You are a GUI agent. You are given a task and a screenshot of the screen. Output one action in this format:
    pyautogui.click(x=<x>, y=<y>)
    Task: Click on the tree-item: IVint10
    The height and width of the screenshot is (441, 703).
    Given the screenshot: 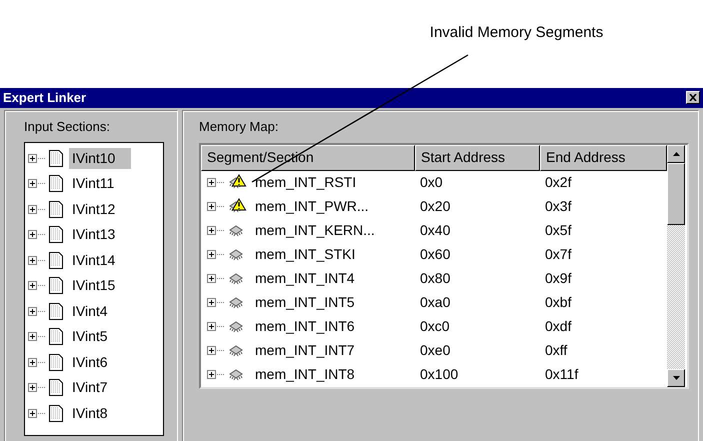 What is the action you would take?
    pyautogui.click(x=100, y=158)
    